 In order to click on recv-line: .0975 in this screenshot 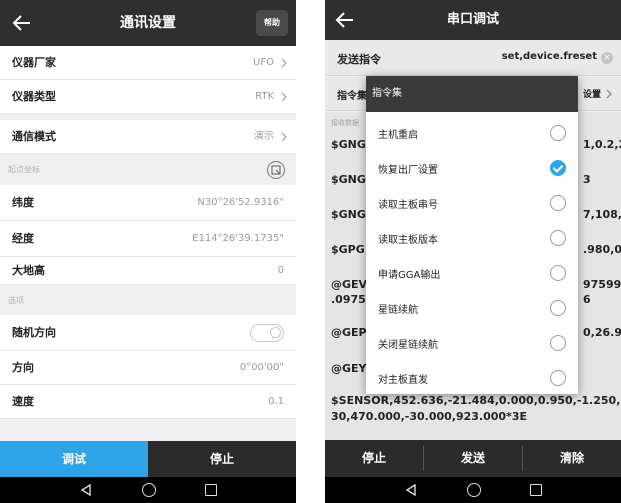, I will do `click(348, 299)`.